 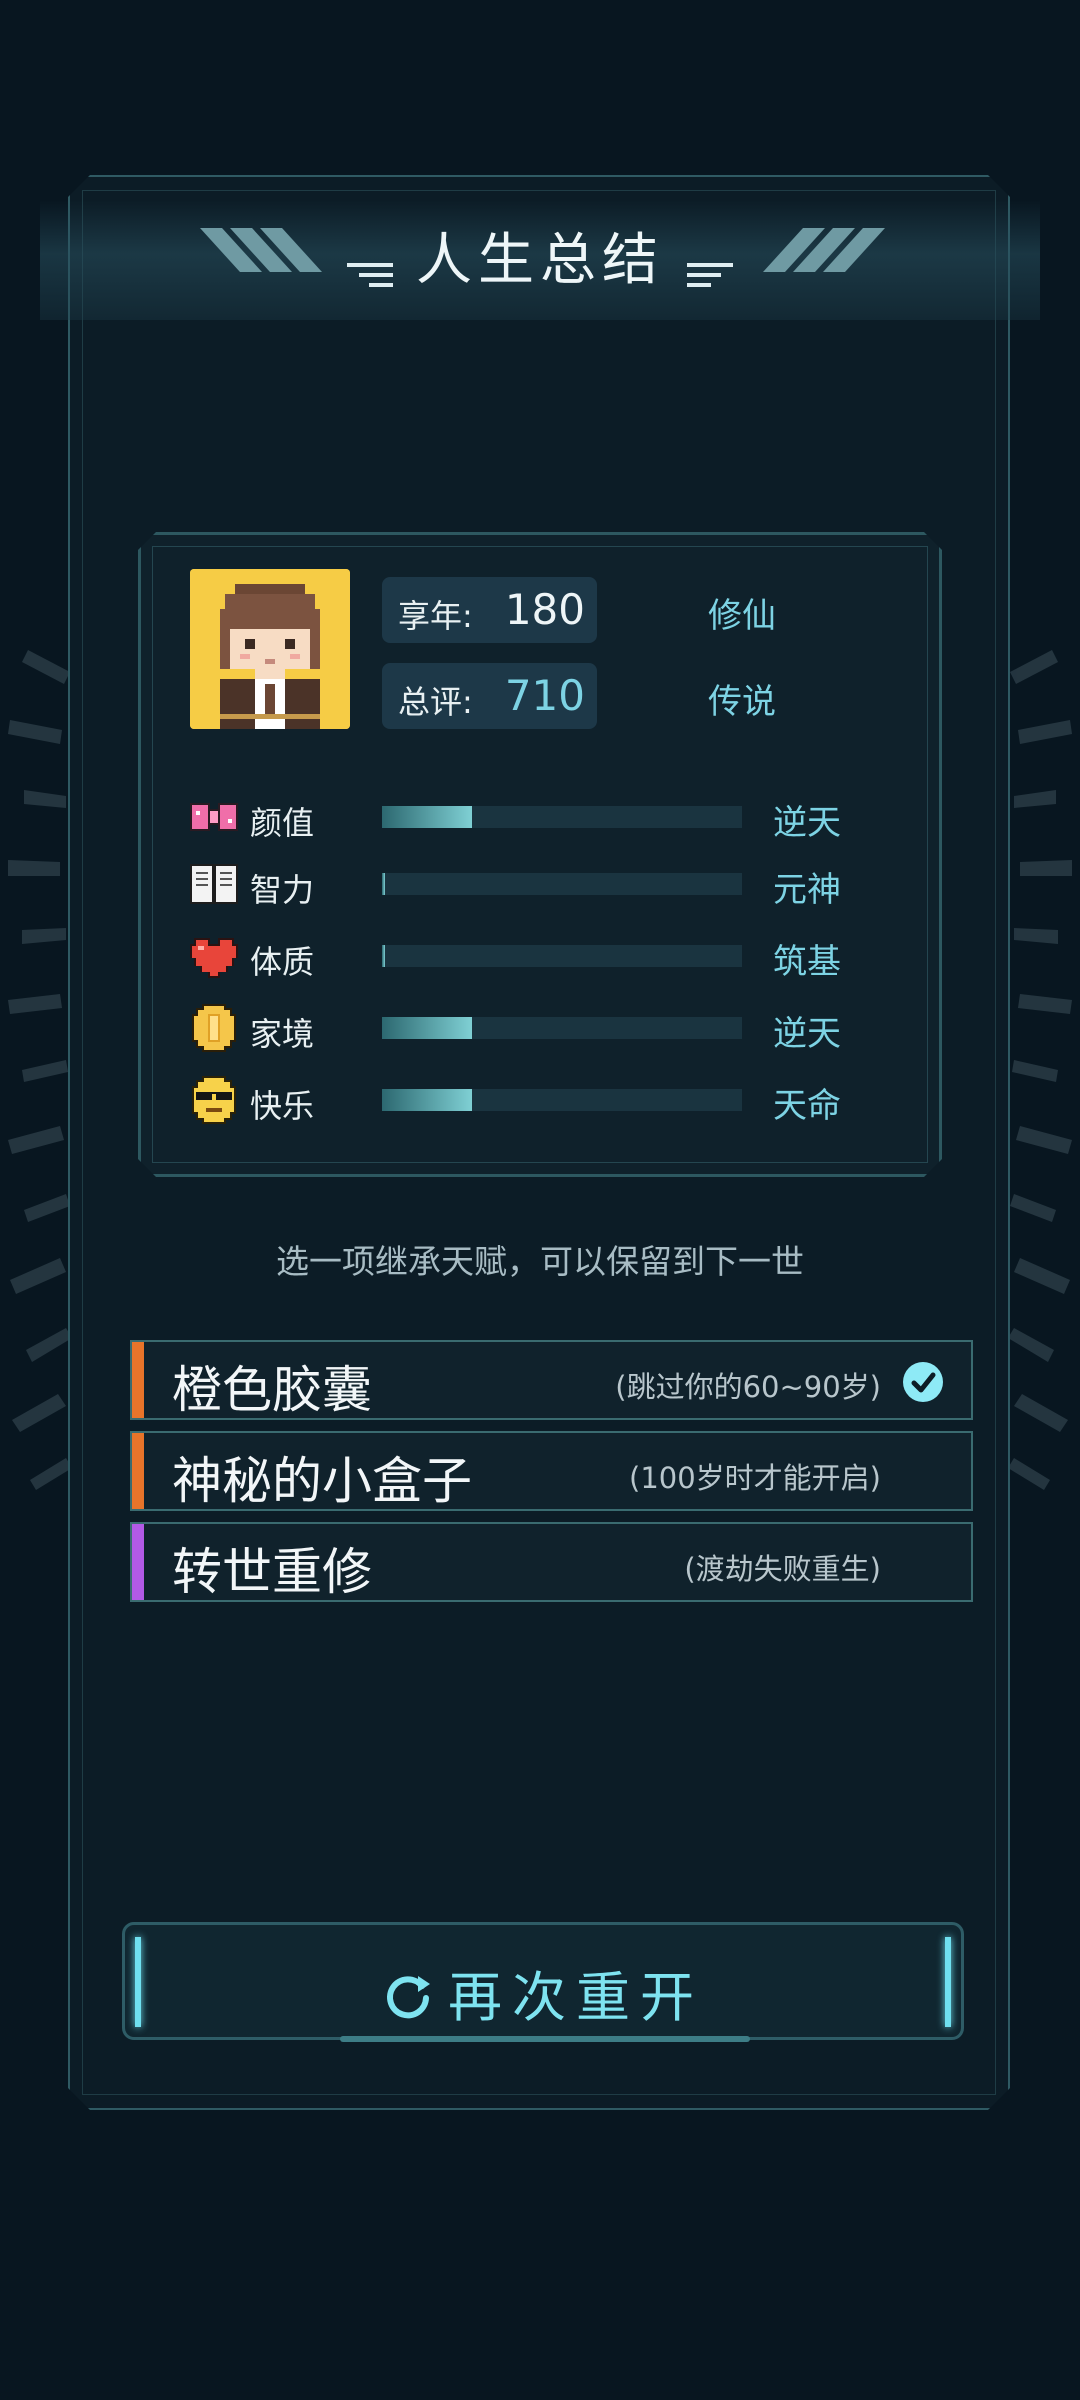 I want to click on option-desc: (跳过你的60~90岁), so click(x=748, y=1387).